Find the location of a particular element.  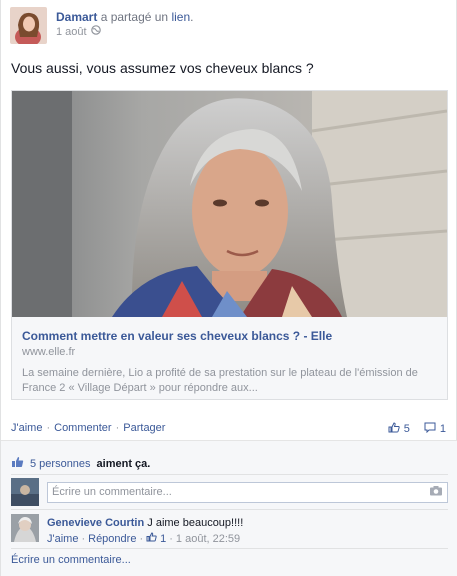

likes-summary: 5 personnes aiment ça. is located at coordinates (80, 463).